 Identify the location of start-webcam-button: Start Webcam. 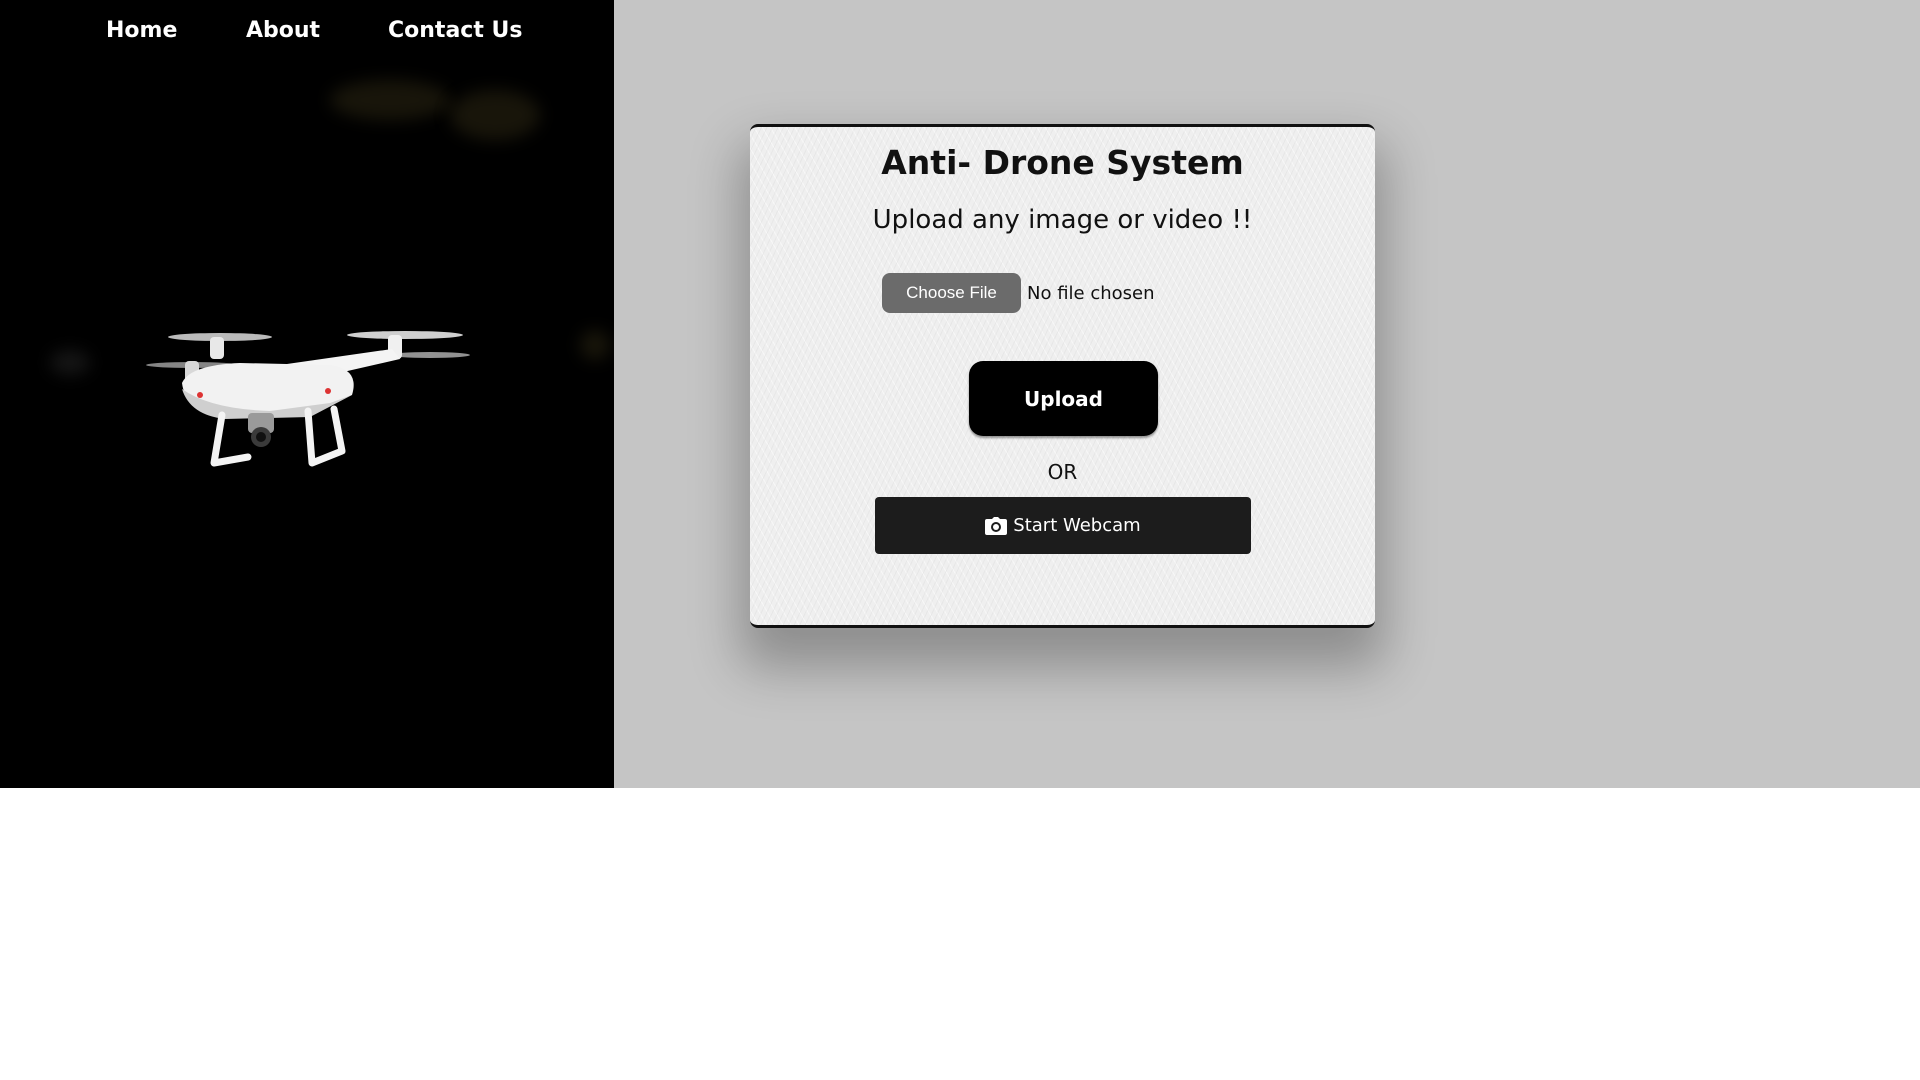
(1063, 525).